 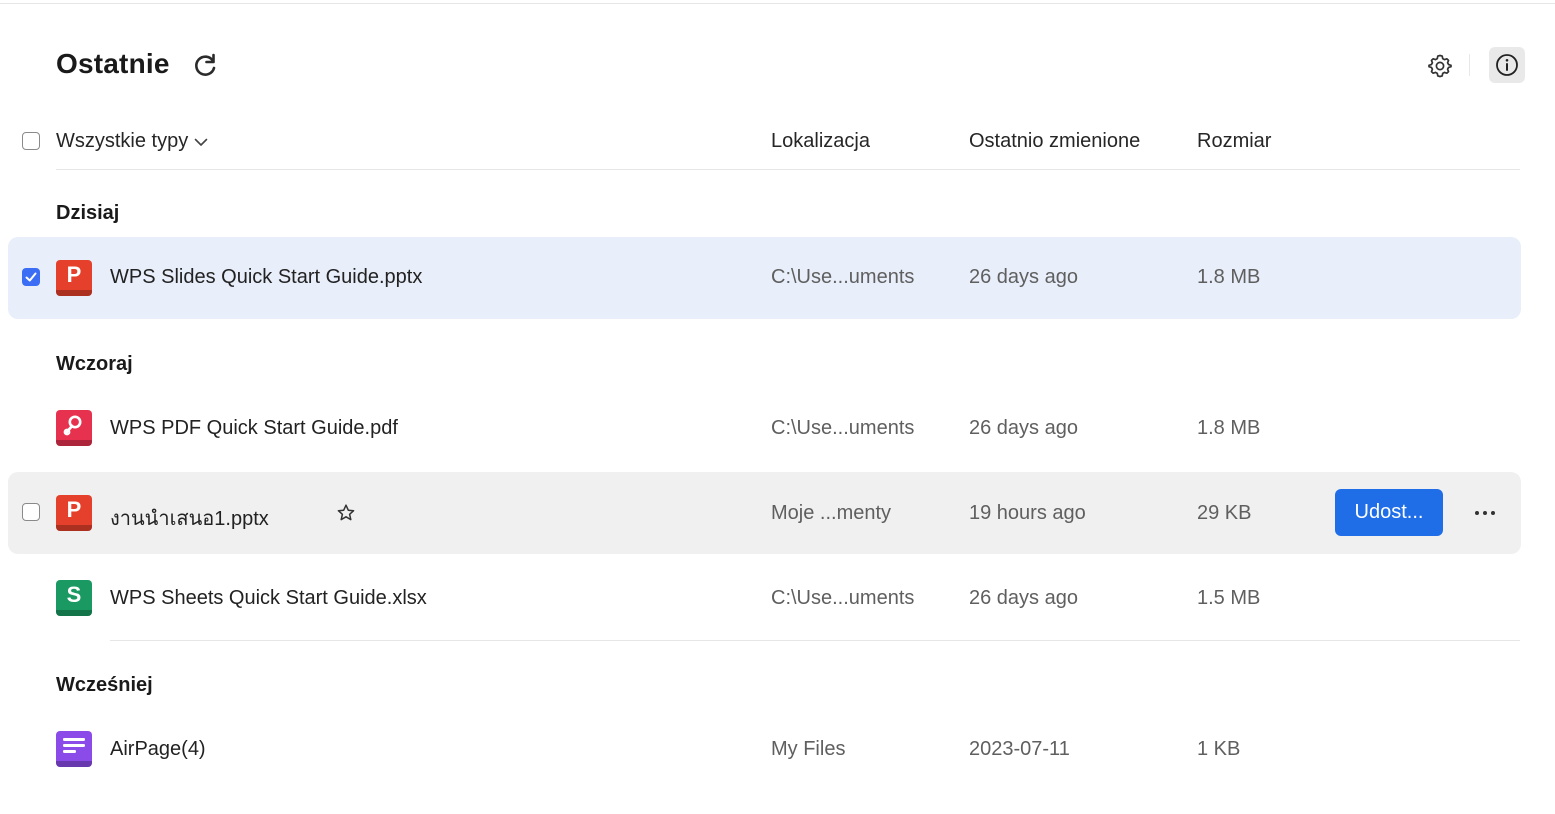 I want to click on file-size: 1 KB, so click(x=1219, y=749).